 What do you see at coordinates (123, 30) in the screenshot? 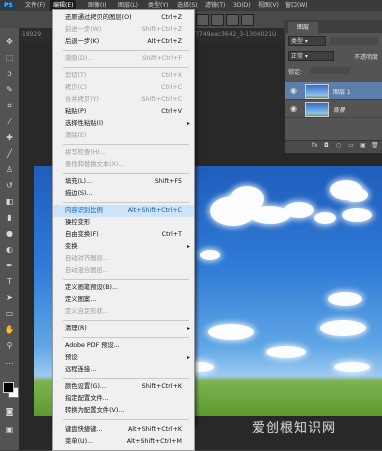
I see `menu-item-step-forward: 前进一步(W) Shift+Ctrl+Z` at bounding box center [123, 30].